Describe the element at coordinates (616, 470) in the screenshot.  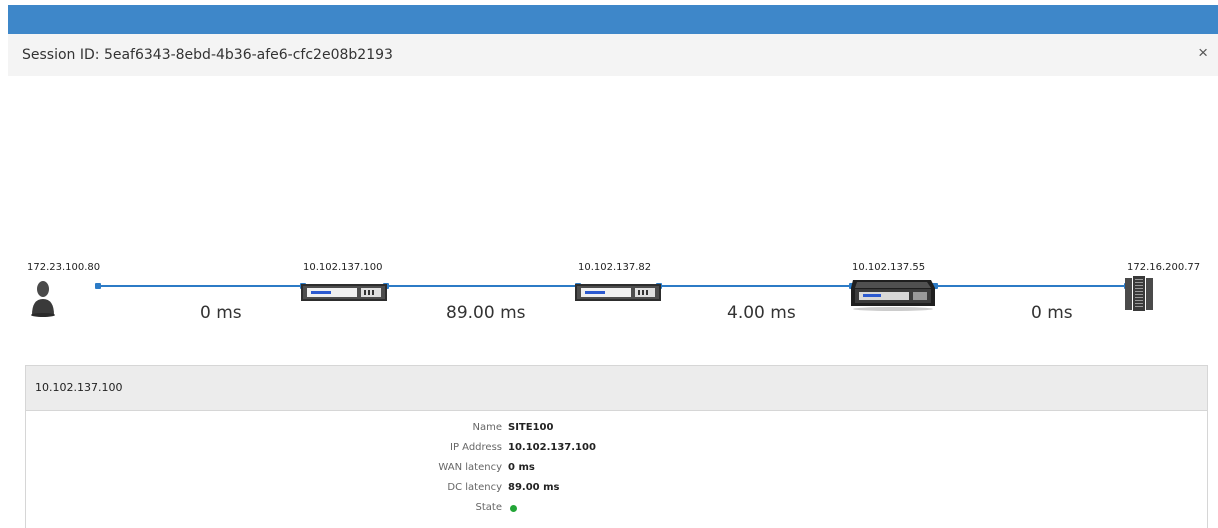
I see `detail-row-wan-latency: WAN latency 0 ms` at that location.